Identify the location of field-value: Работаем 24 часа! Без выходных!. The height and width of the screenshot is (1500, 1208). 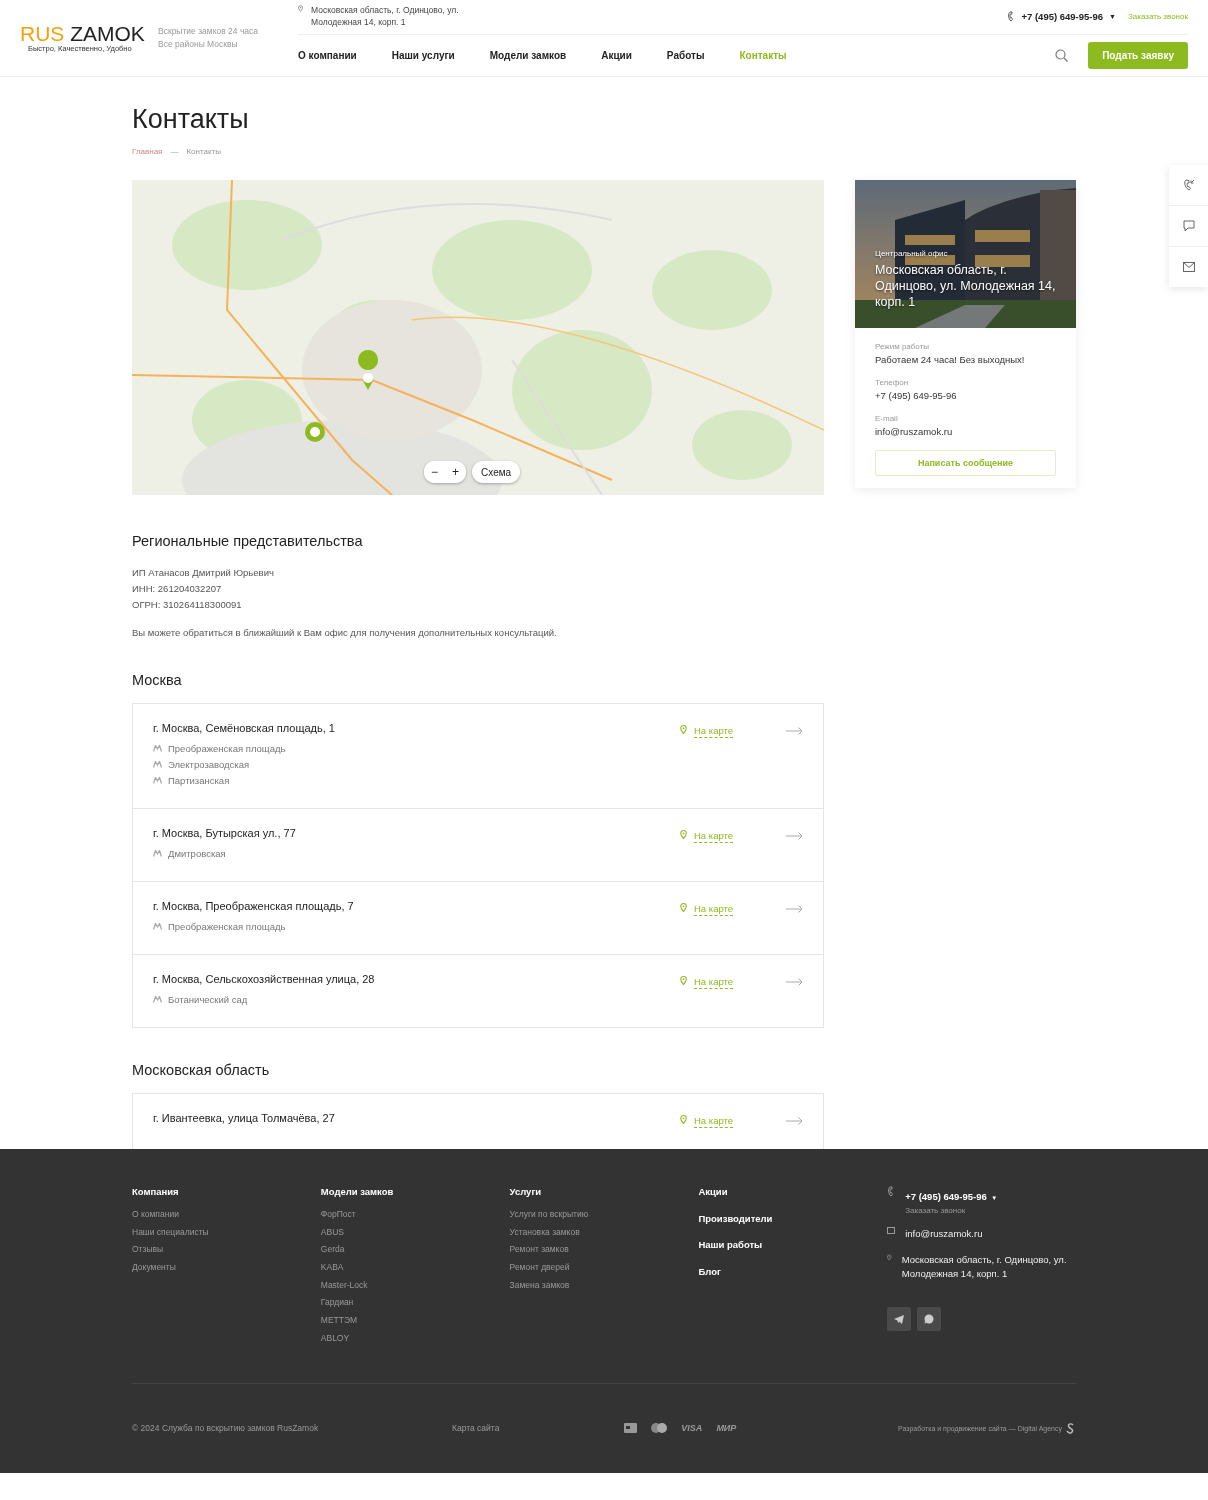
(950, 359).